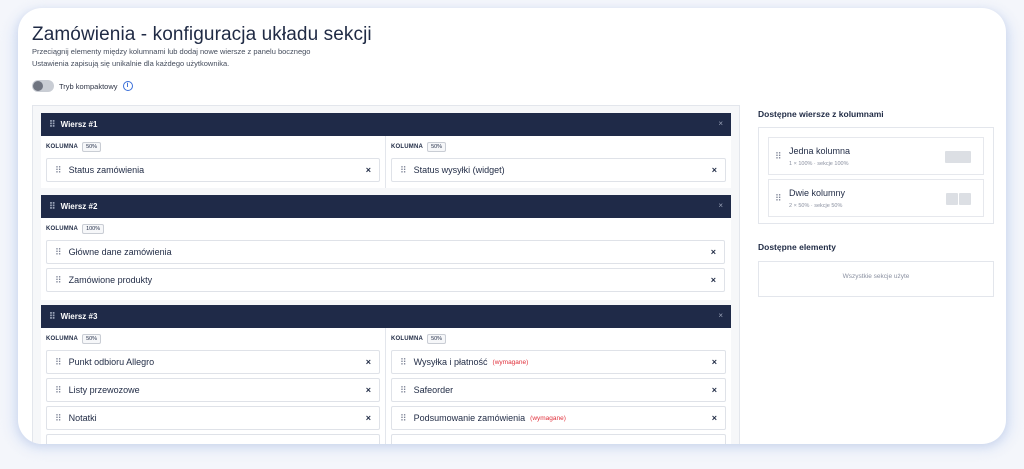  What do you see at coordinates (386, 206) in the screenshot?
I see `row-header-2: ⠿ Wiersz #2 ×` at bounding box center [386, 206].